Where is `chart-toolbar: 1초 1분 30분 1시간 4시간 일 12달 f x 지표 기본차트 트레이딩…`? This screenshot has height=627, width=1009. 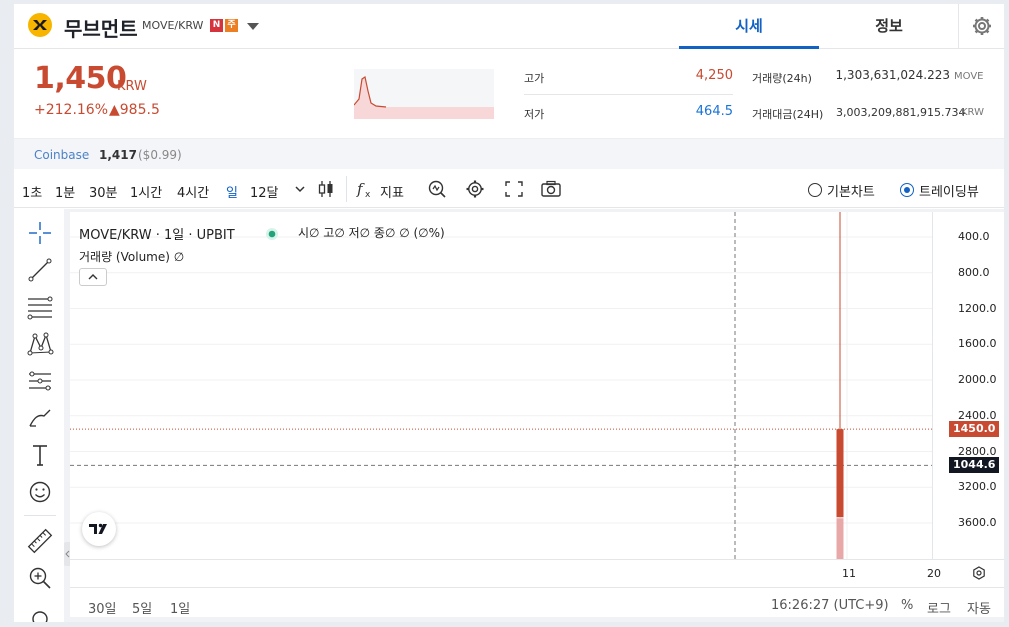
chart-toolbar: 1초 1분 30분 1시간 4시간 일 12달 f x 지표 기본차트 트레이딩… is located at coordinates (509, 189).